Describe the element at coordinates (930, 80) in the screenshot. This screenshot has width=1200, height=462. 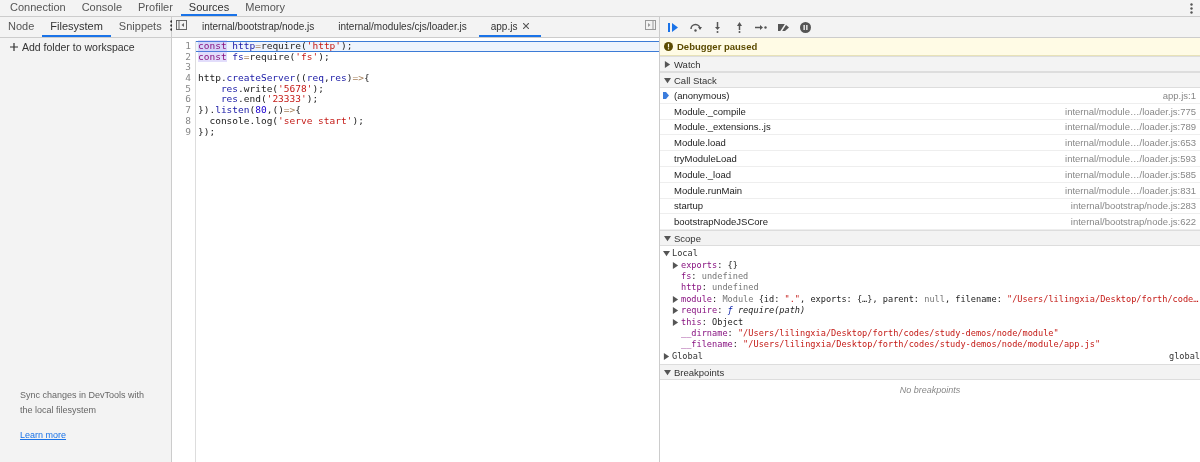
I see `section-header: Call Stack` at that location.